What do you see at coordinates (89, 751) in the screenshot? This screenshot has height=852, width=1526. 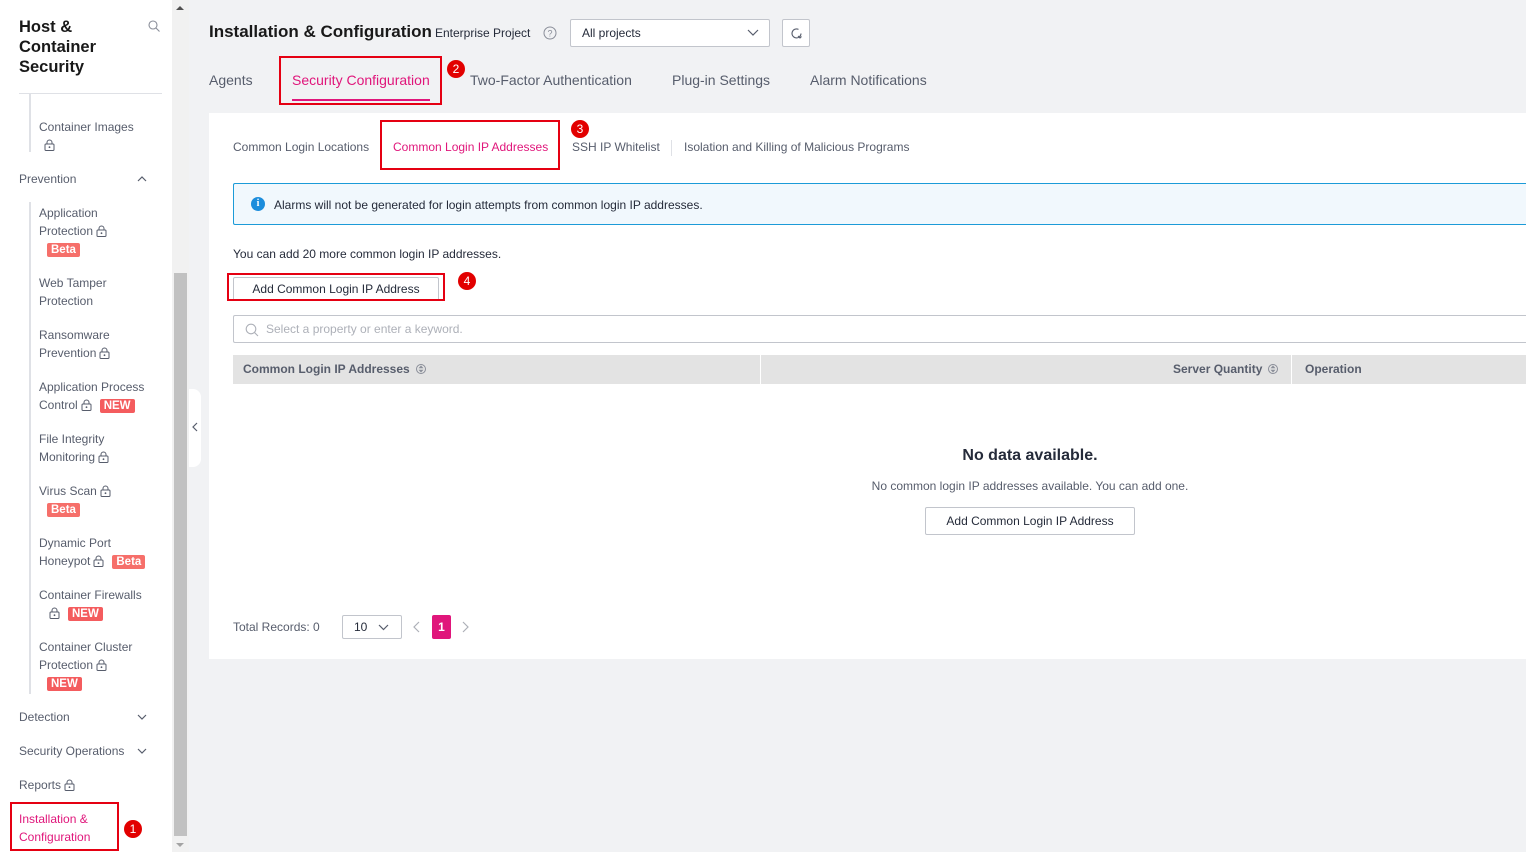 I see `sidebar-group-security-operations: Security Operations` at bounding box center [89, 751].